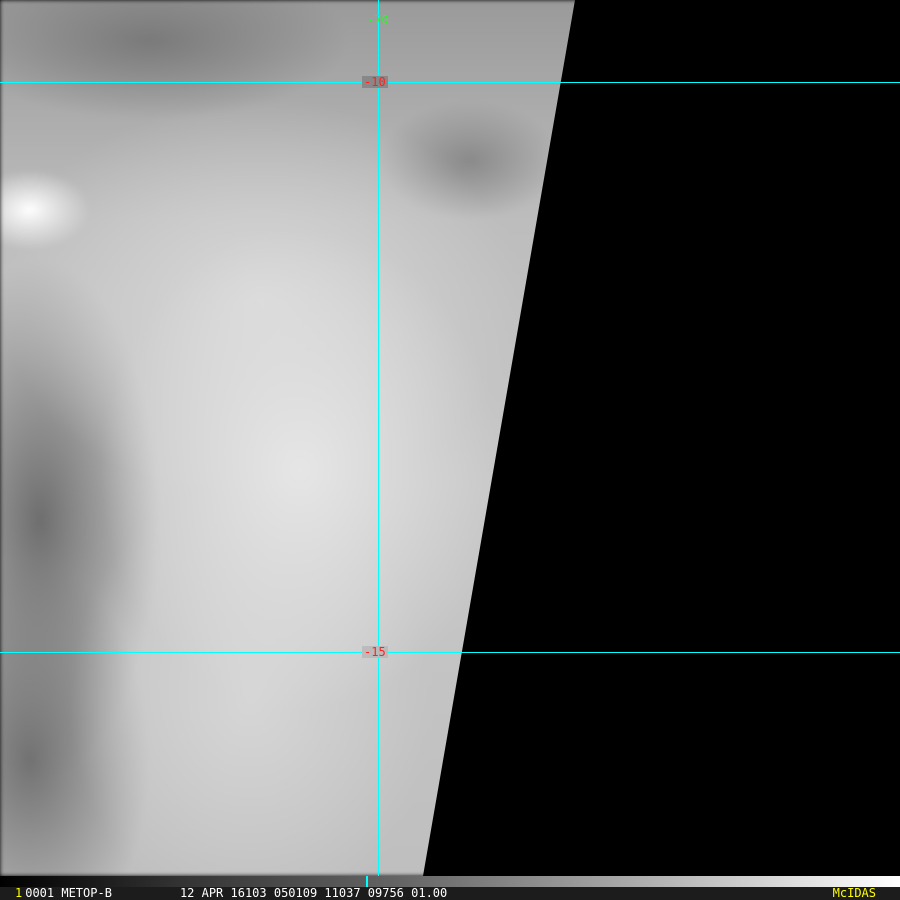 Image resolution: width=900 pixels, height=900 pixels. I want to click on frame-number: 1, so click(19, 893).